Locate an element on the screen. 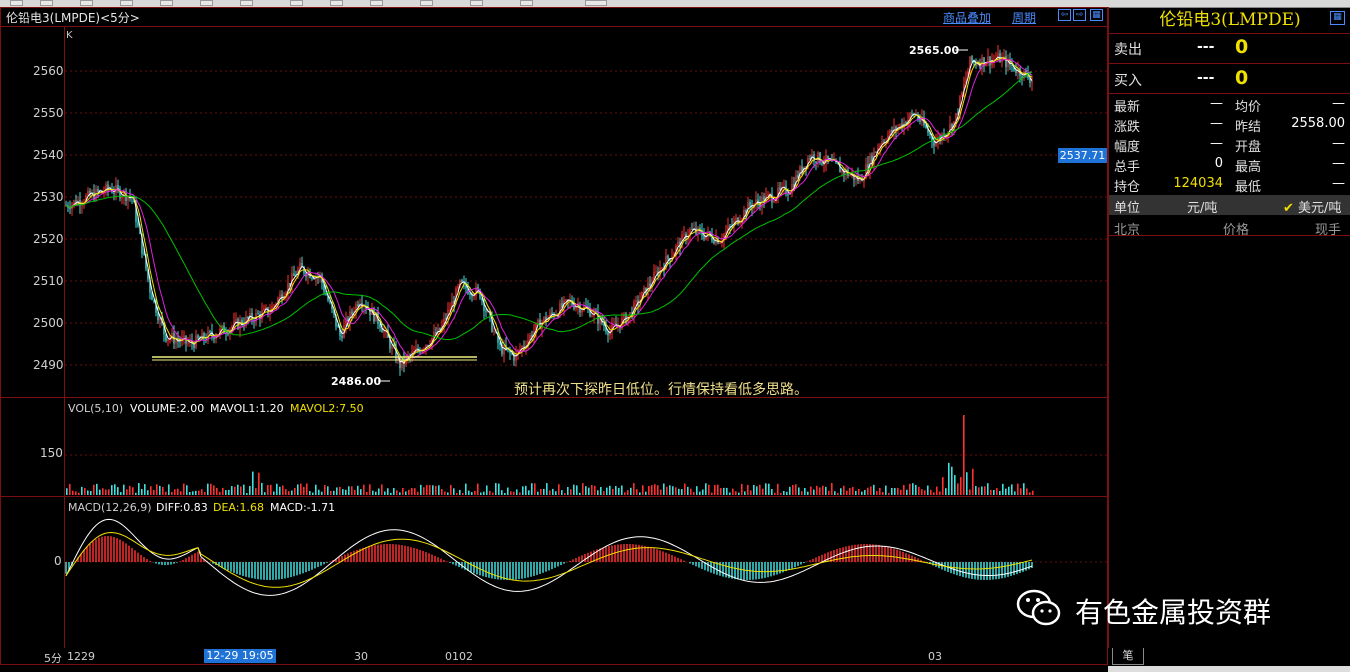  quote-value: 2558.00 is located at coordinates (1318, 123).